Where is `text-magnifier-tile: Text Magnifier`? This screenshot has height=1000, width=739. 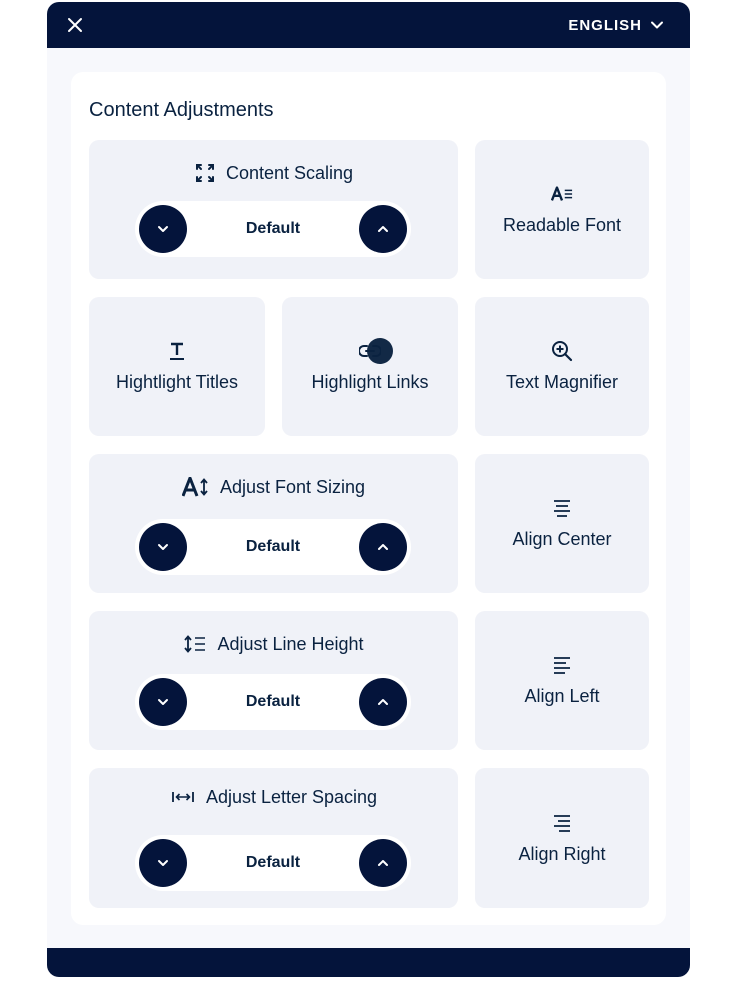
text-magnifier-tile: Text Magnifier is located at coordinates (562, 366).